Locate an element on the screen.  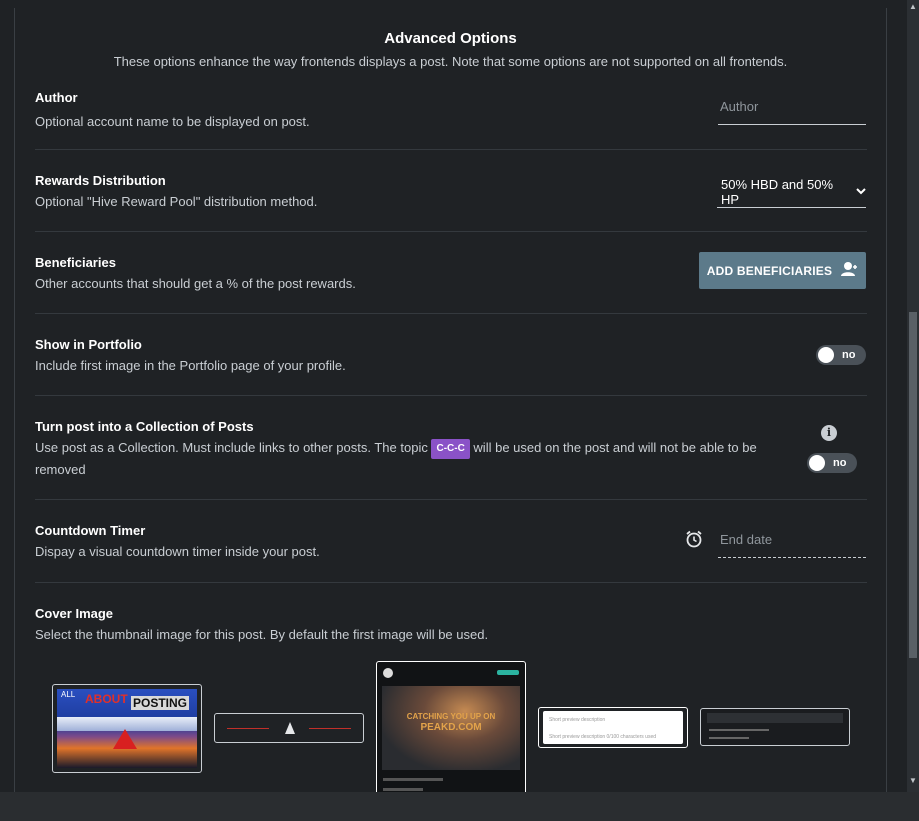
post-image: CATCHING YOU UP ON PEAKD.COM is located at coordinates (451, 728).